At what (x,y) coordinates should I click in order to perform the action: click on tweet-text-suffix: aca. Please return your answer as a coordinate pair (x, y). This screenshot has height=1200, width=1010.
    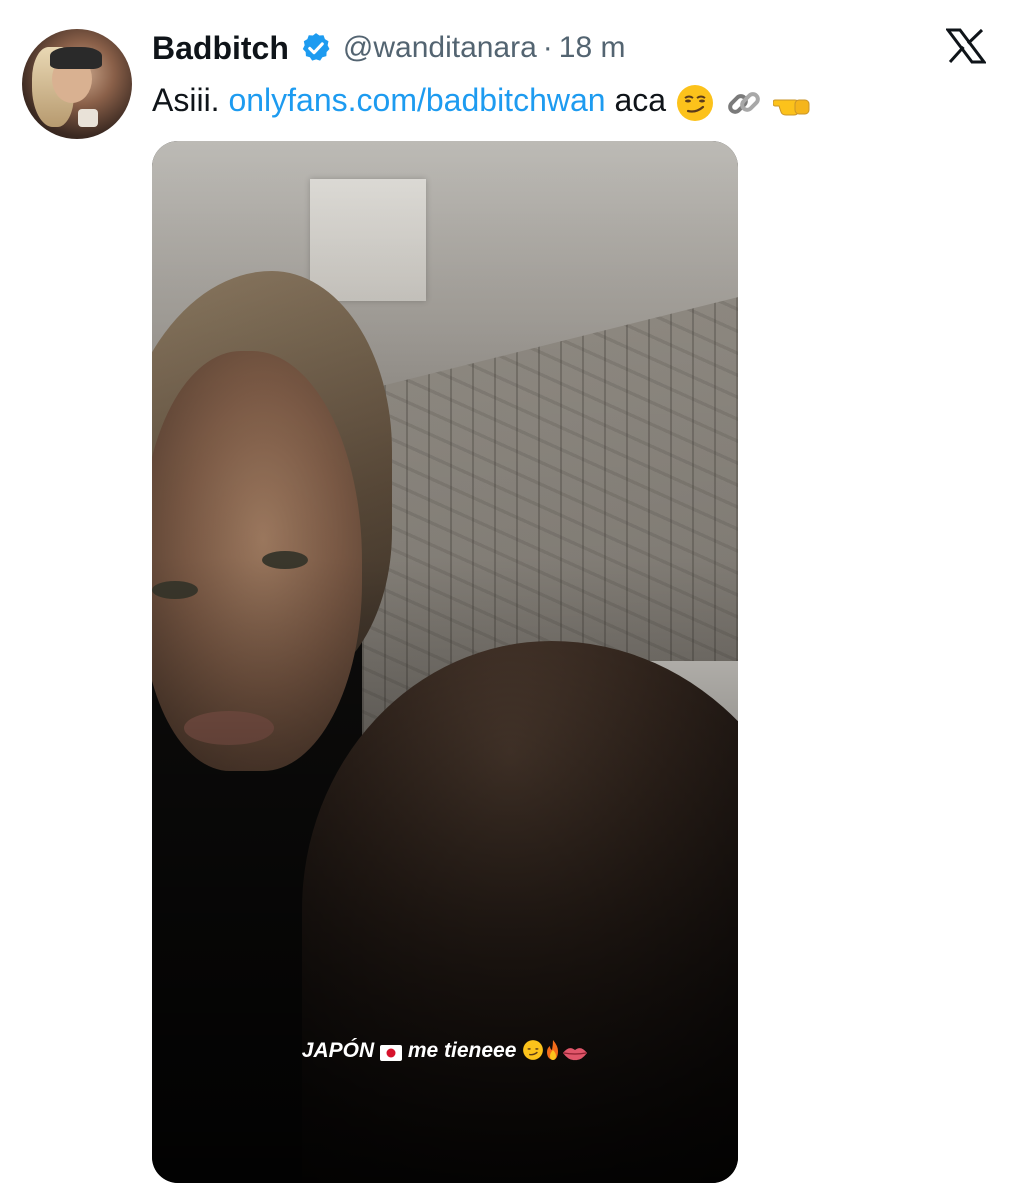
    Looking at the image, I should click on (636, 100).